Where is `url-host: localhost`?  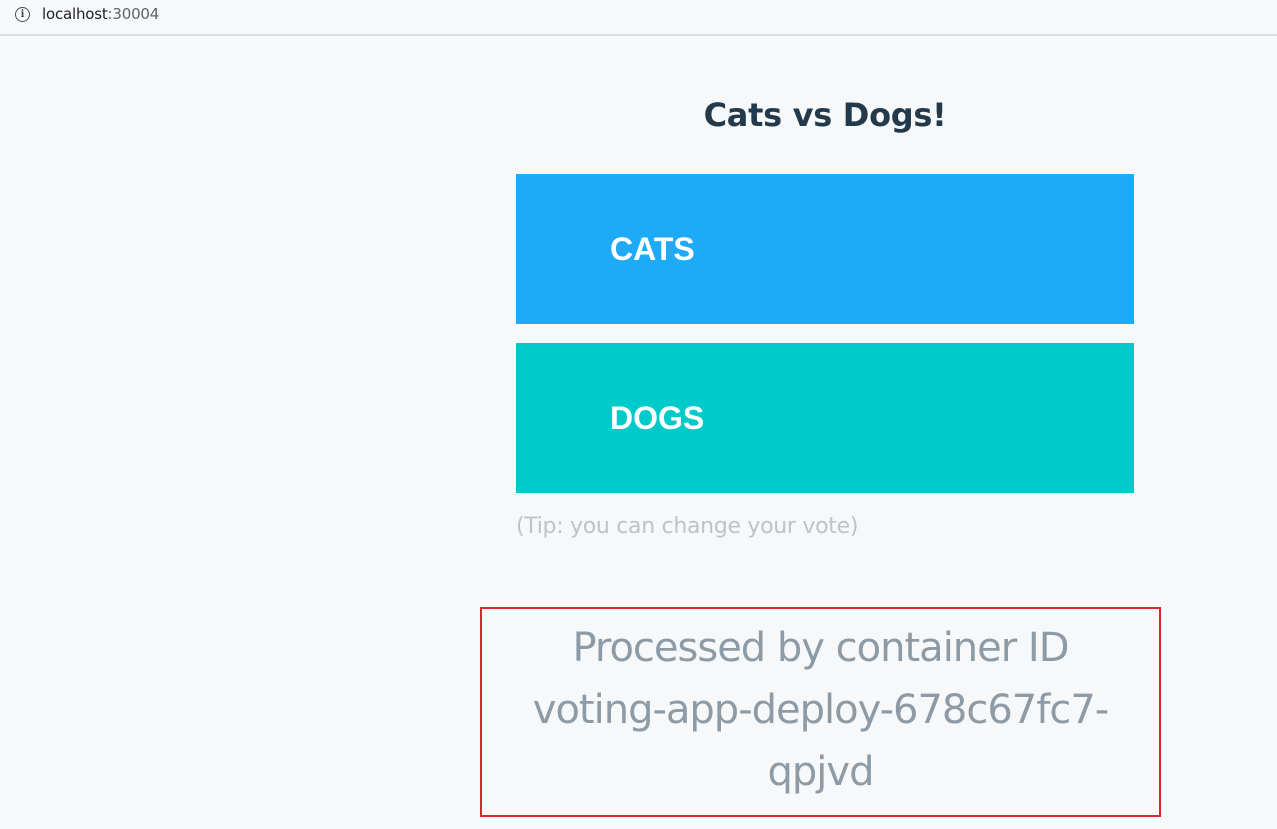 url-host: localhost is located at coordinates (75, 14).